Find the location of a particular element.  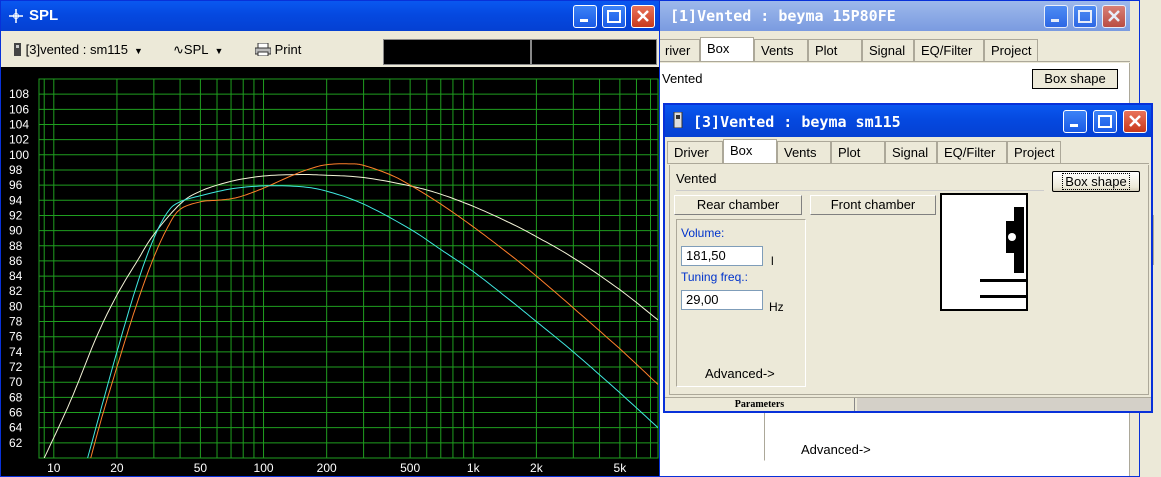

spl-toolbar: [3]vented : sm115 ▼ ∿SPL ▼ Print is located at coordinates (331, 51).